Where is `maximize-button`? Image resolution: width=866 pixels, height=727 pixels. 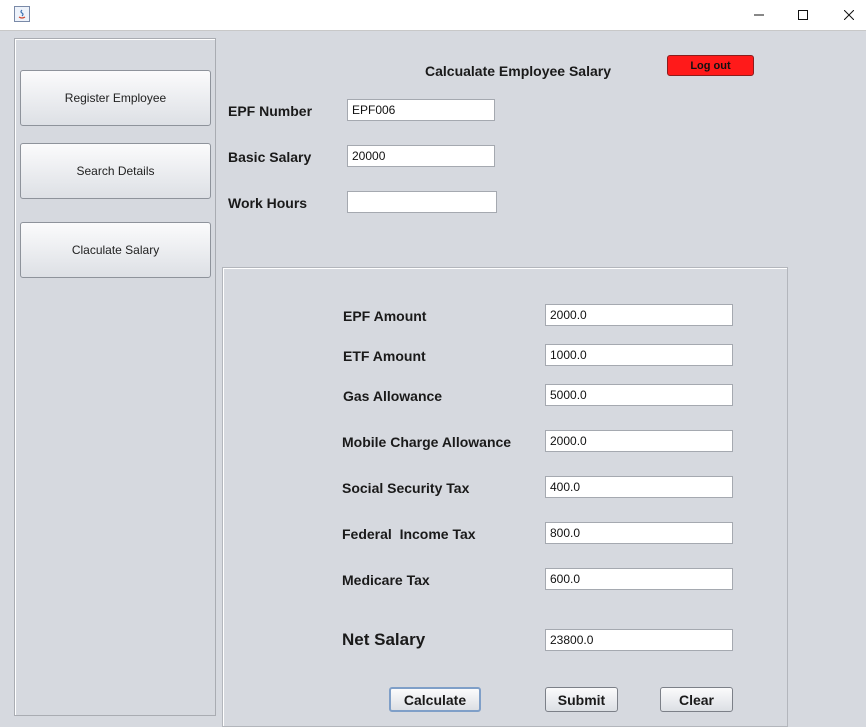 maximize-button is located at coordinates (803, 15).